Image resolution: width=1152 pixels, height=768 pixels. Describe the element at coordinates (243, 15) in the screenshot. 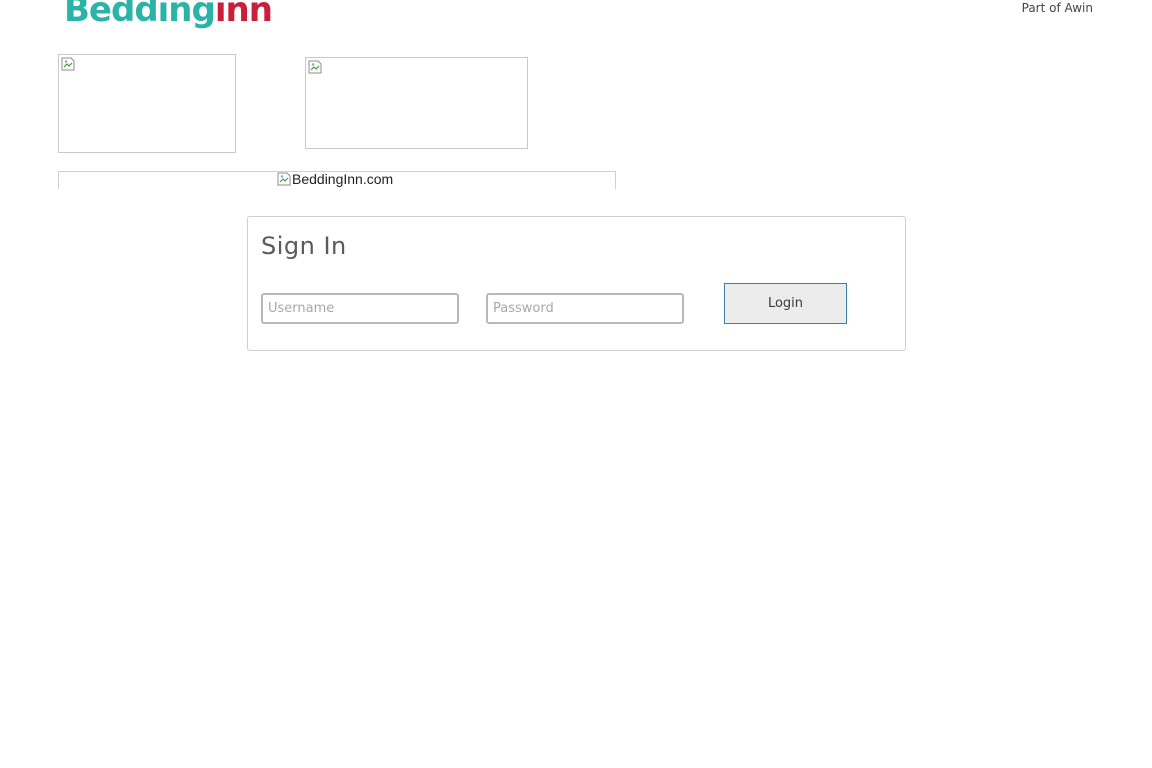

I see `logo-text-inn: inn` at that location.